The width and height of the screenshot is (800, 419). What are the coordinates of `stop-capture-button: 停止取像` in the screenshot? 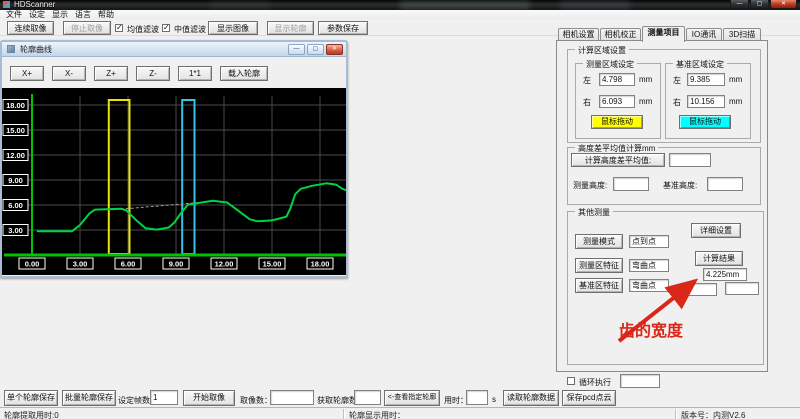 It's located at (87, 28).